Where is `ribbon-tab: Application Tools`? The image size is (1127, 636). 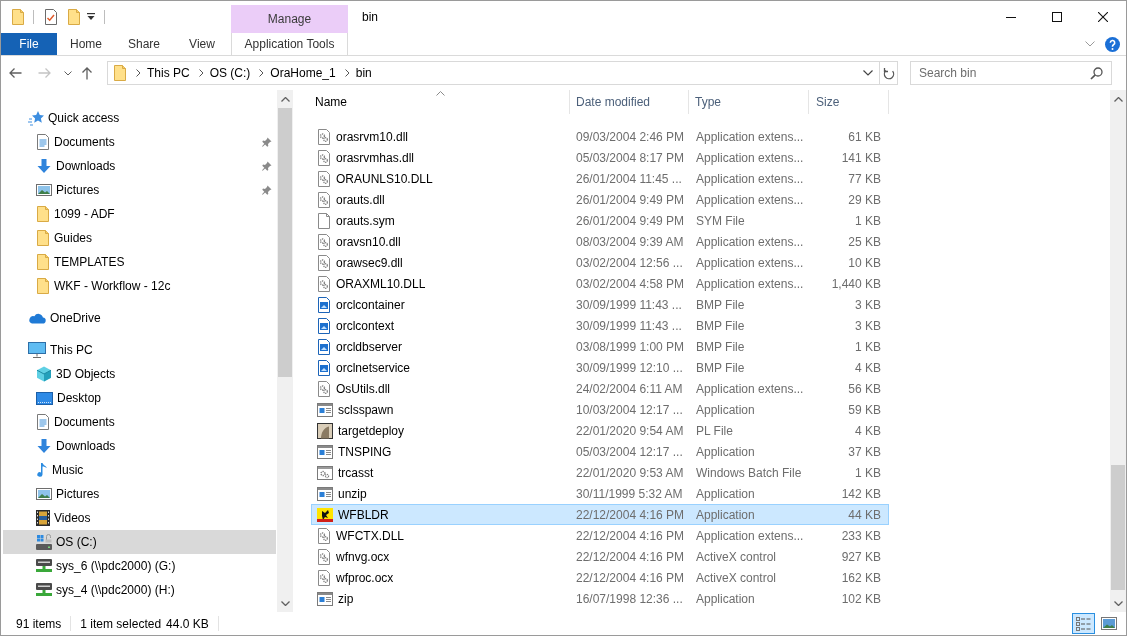 ribbon-tab: Application Tools is located at coordinates (289, 44).